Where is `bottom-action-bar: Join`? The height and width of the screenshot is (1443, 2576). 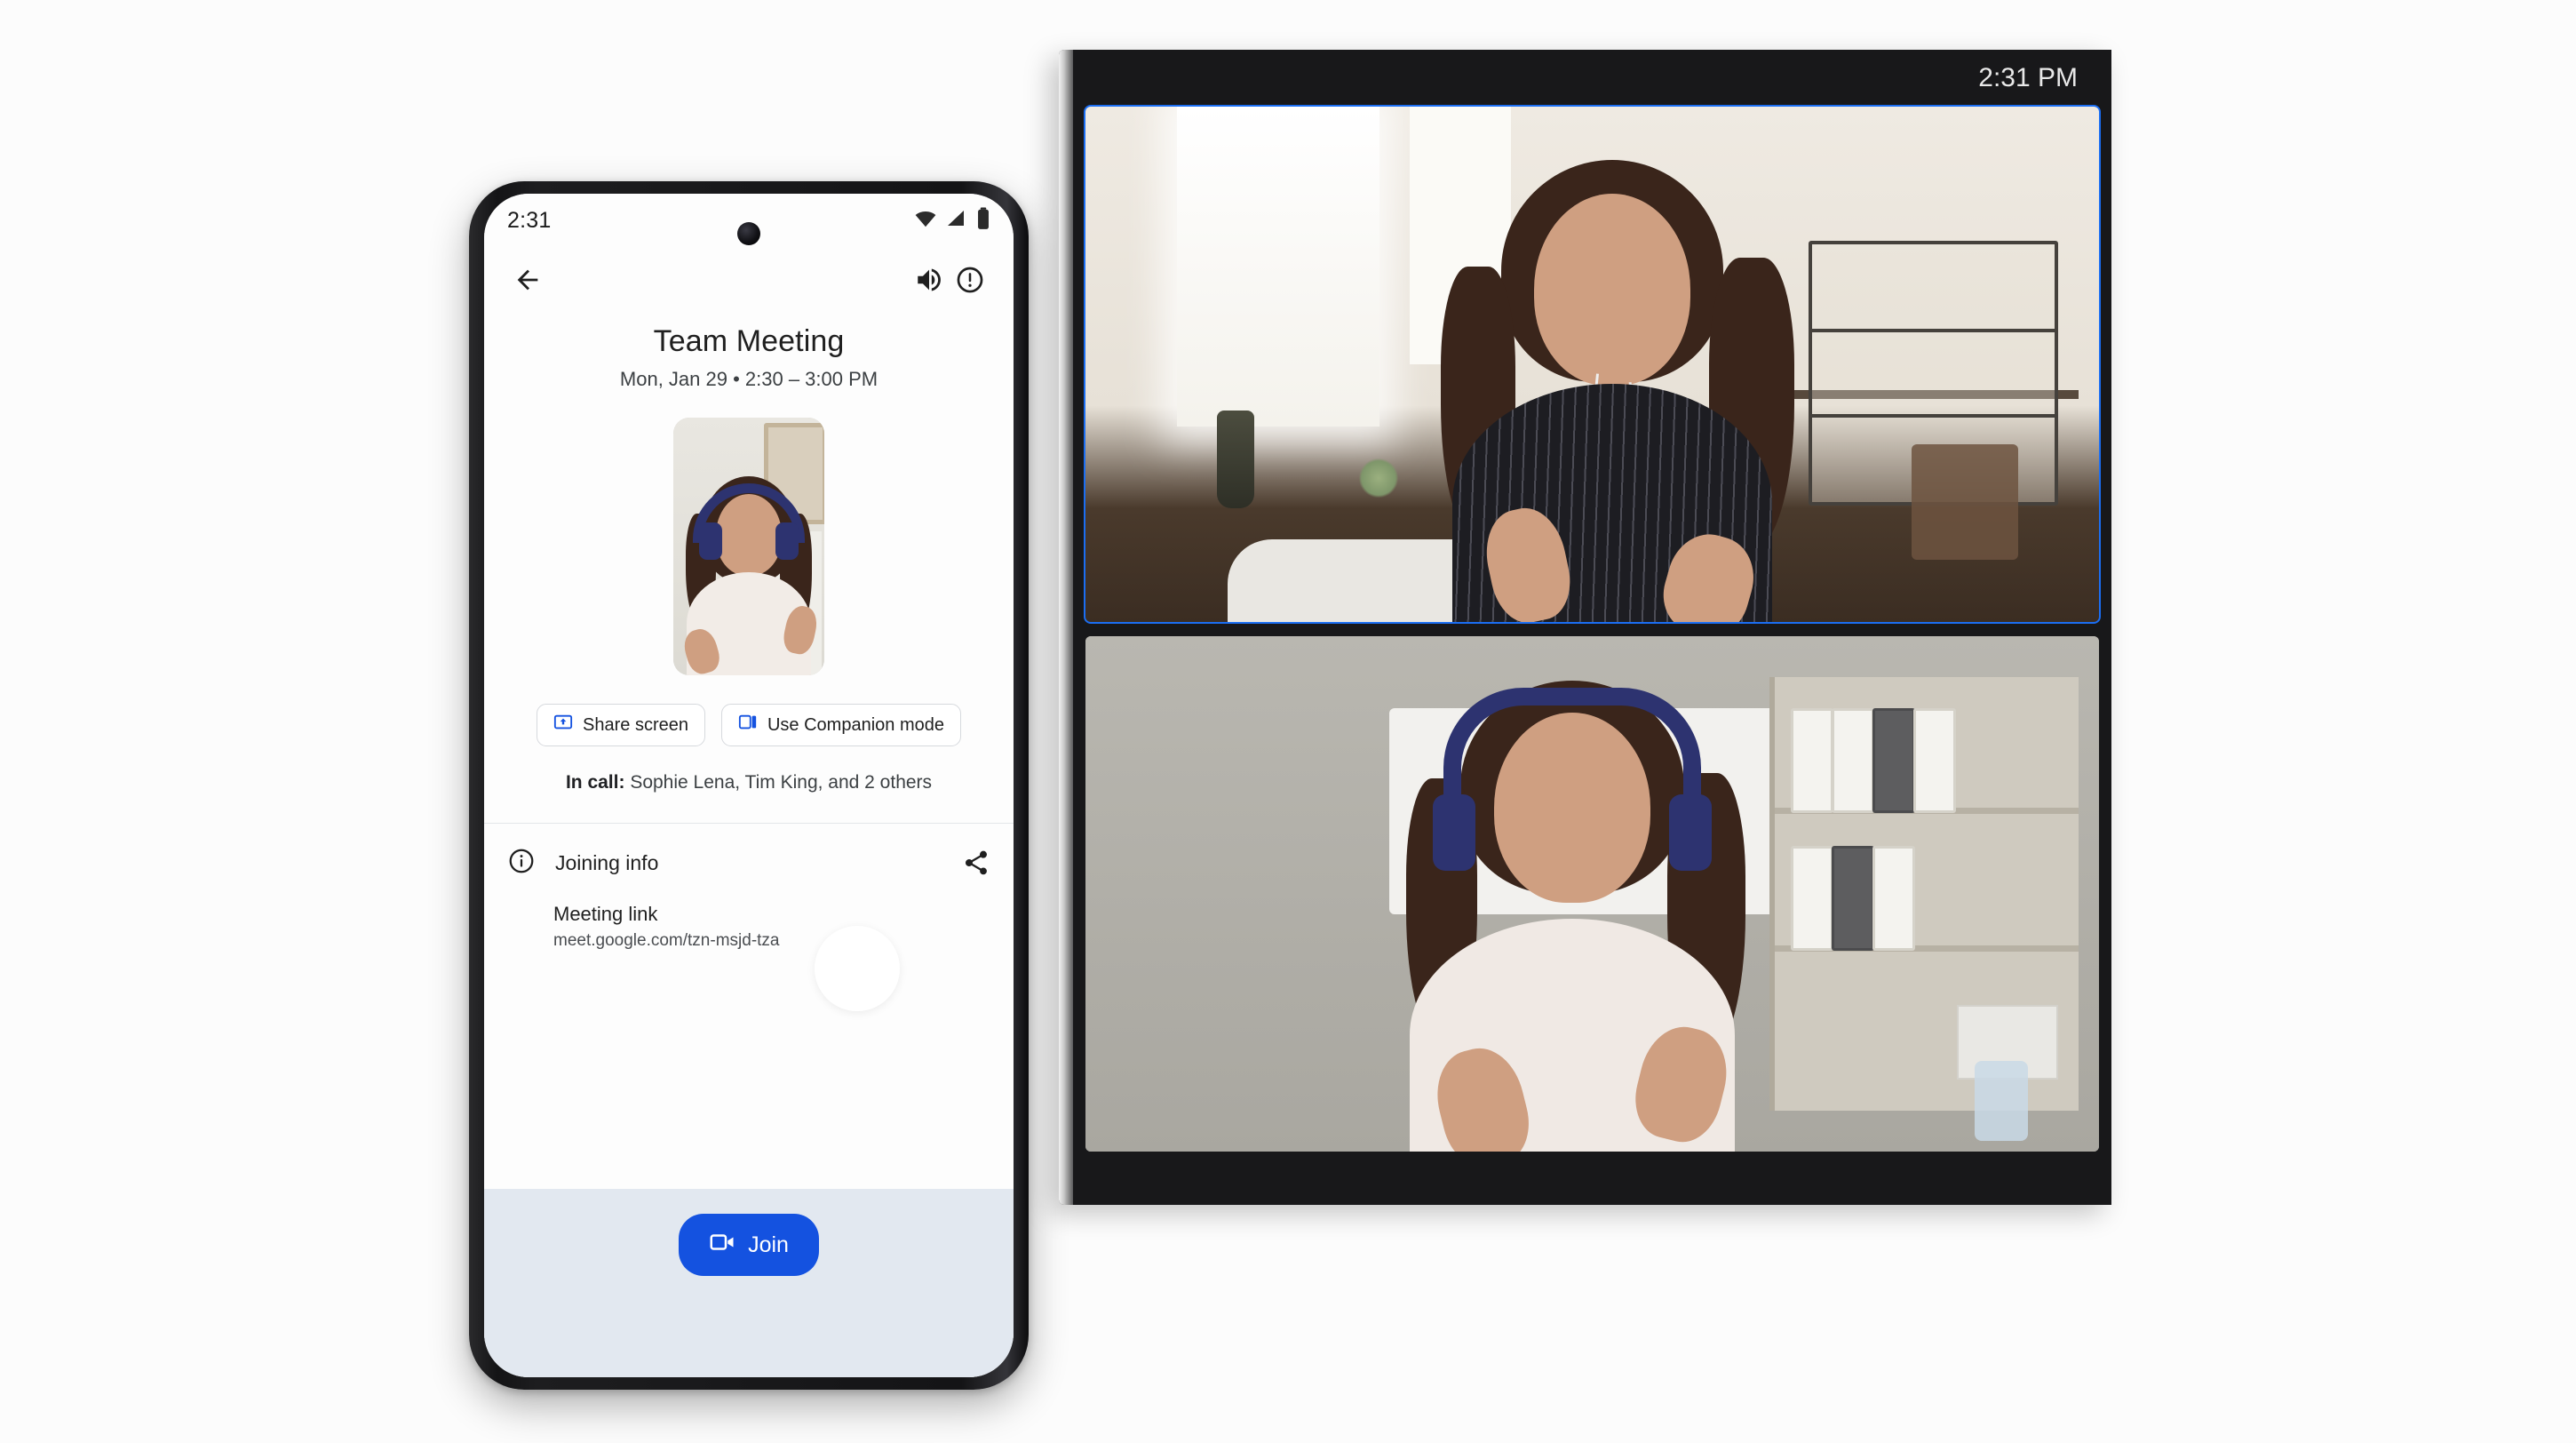 bottom-action-bar: Join is located at coordinates (749, 1283).